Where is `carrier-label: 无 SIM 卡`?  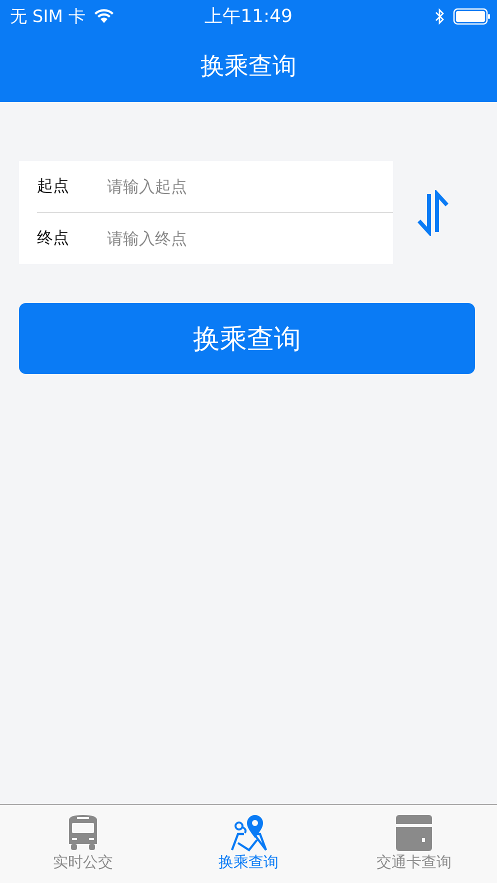
carrier-label: 无 SIM 卡 is located at coordinates (48, 17).